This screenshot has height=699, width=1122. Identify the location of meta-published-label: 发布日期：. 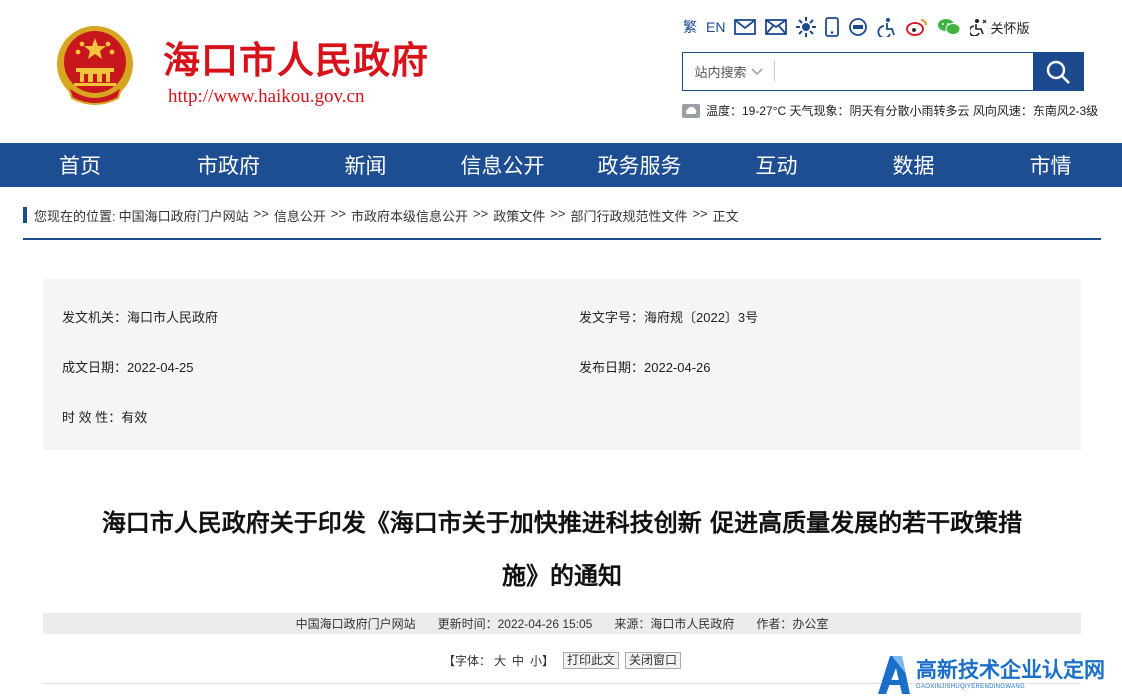
(612, 367).